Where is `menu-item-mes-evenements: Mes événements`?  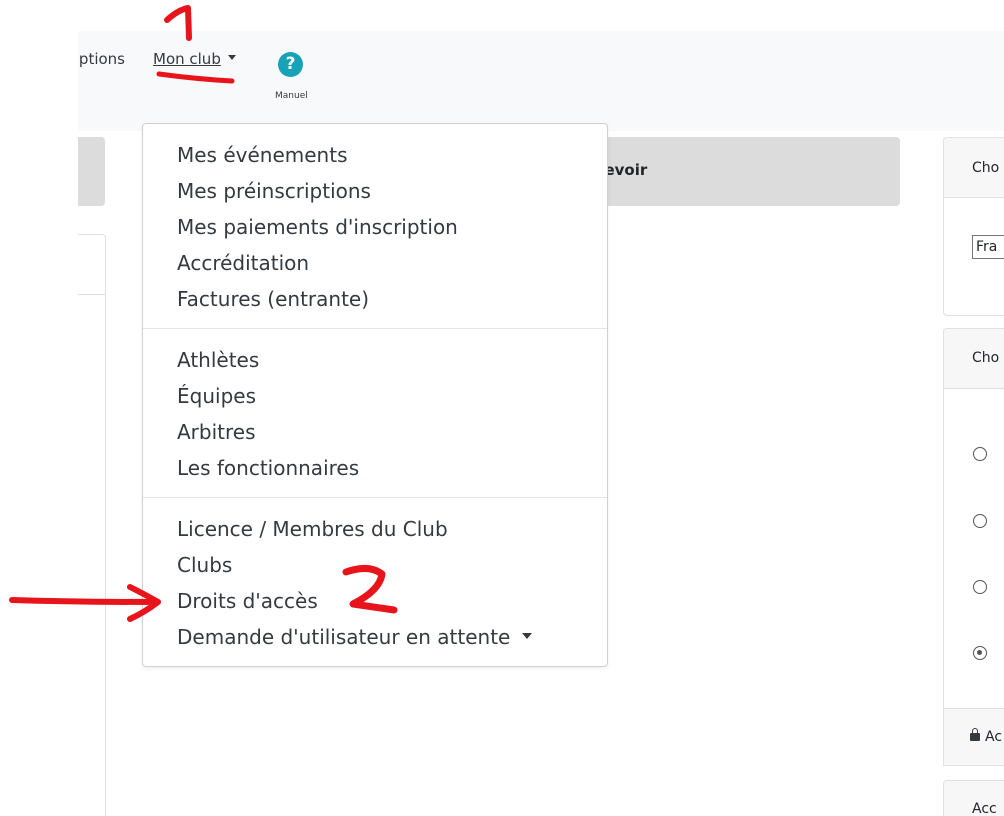
menu-item-mes-evenements: Mes événements is located at coordinates (262, 155).